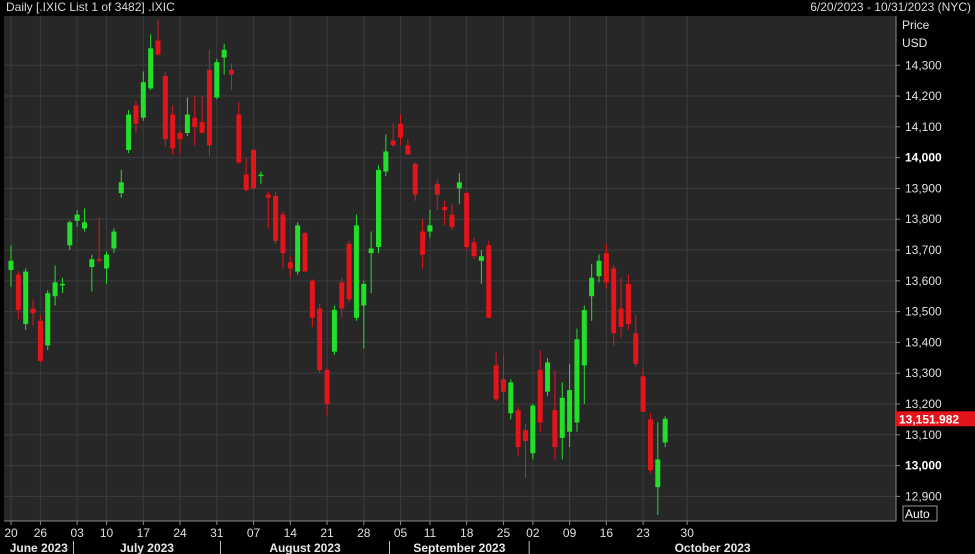  What do you see at coordinates (107, 533) in the screenshot?
I see `x-tick-label: 10` at bounding box center [107, 533].